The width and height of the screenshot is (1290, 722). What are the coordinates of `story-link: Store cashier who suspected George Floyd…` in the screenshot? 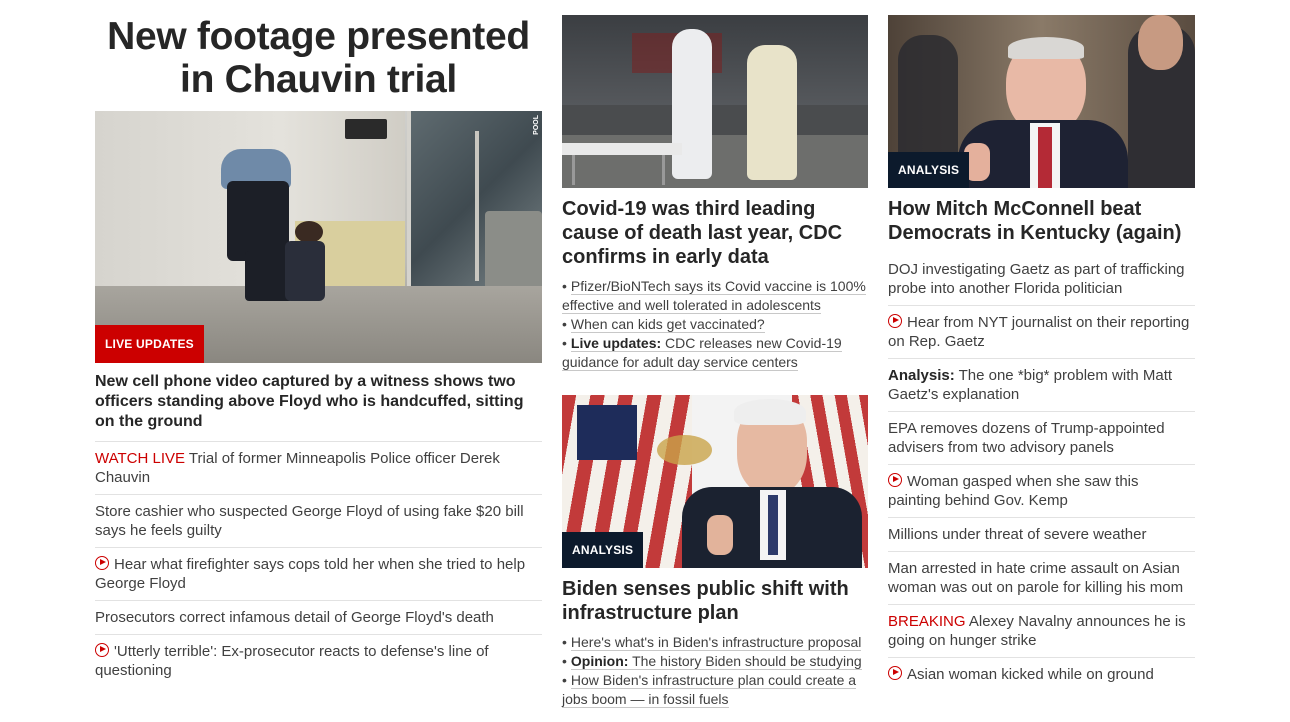 It's located at (309, 521).